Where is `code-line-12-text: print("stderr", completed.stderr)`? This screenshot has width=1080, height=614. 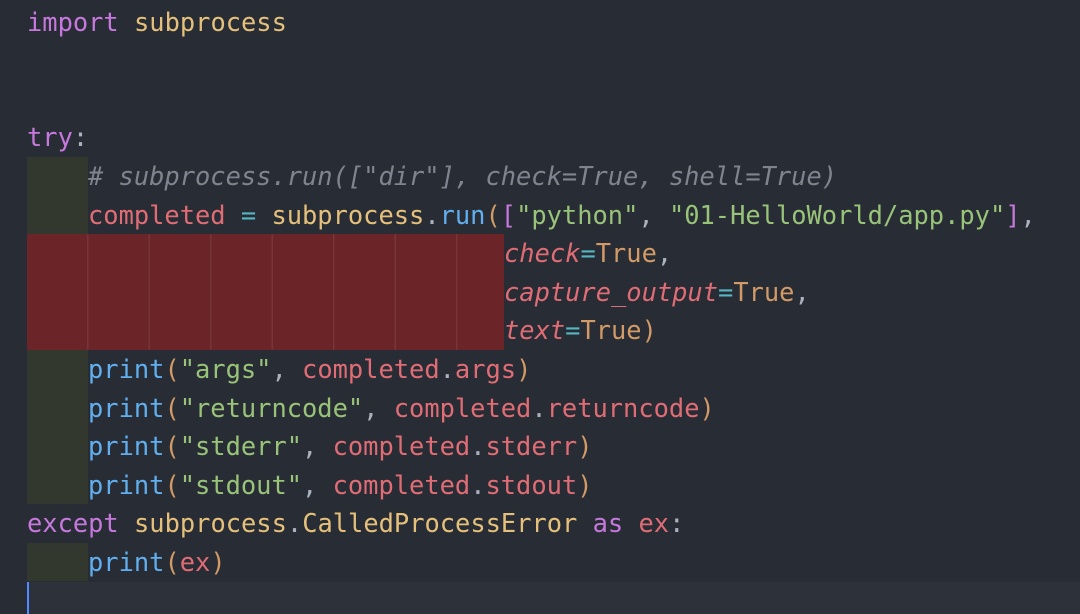
code-line-12-text: print("stderr", completed.stderr) is located at coordinates (340, 446).